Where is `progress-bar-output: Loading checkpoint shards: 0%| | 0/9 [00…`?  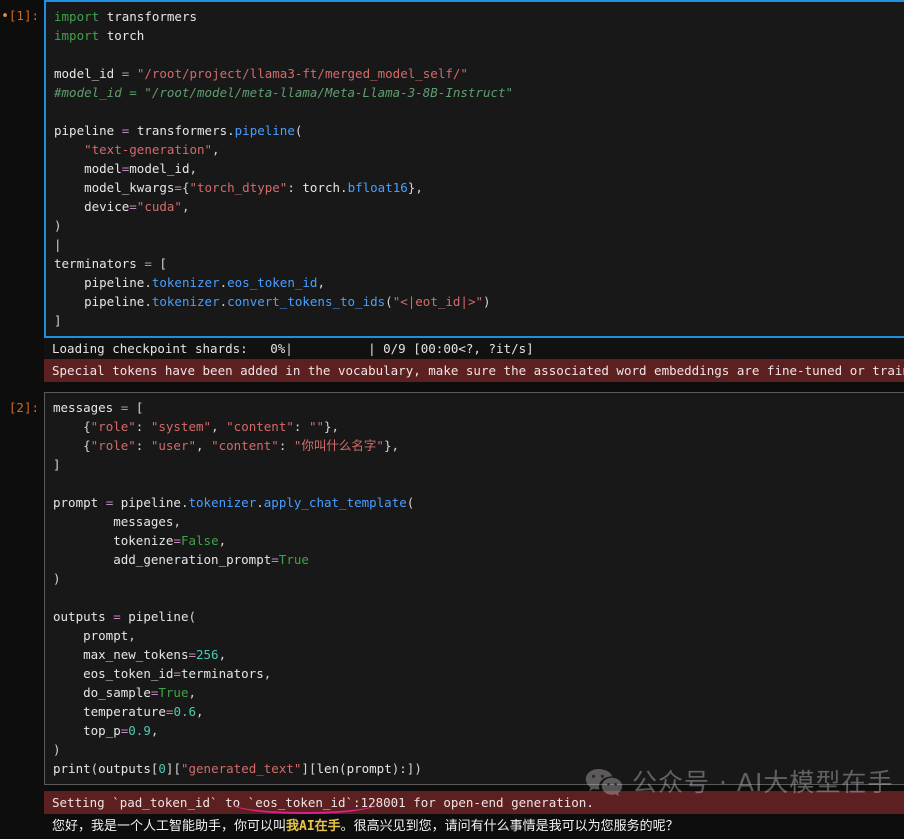 progress-bar-output: Loading checkpoint shards: 0%| | 0/9 [00… is located at coordinates (474, 348).